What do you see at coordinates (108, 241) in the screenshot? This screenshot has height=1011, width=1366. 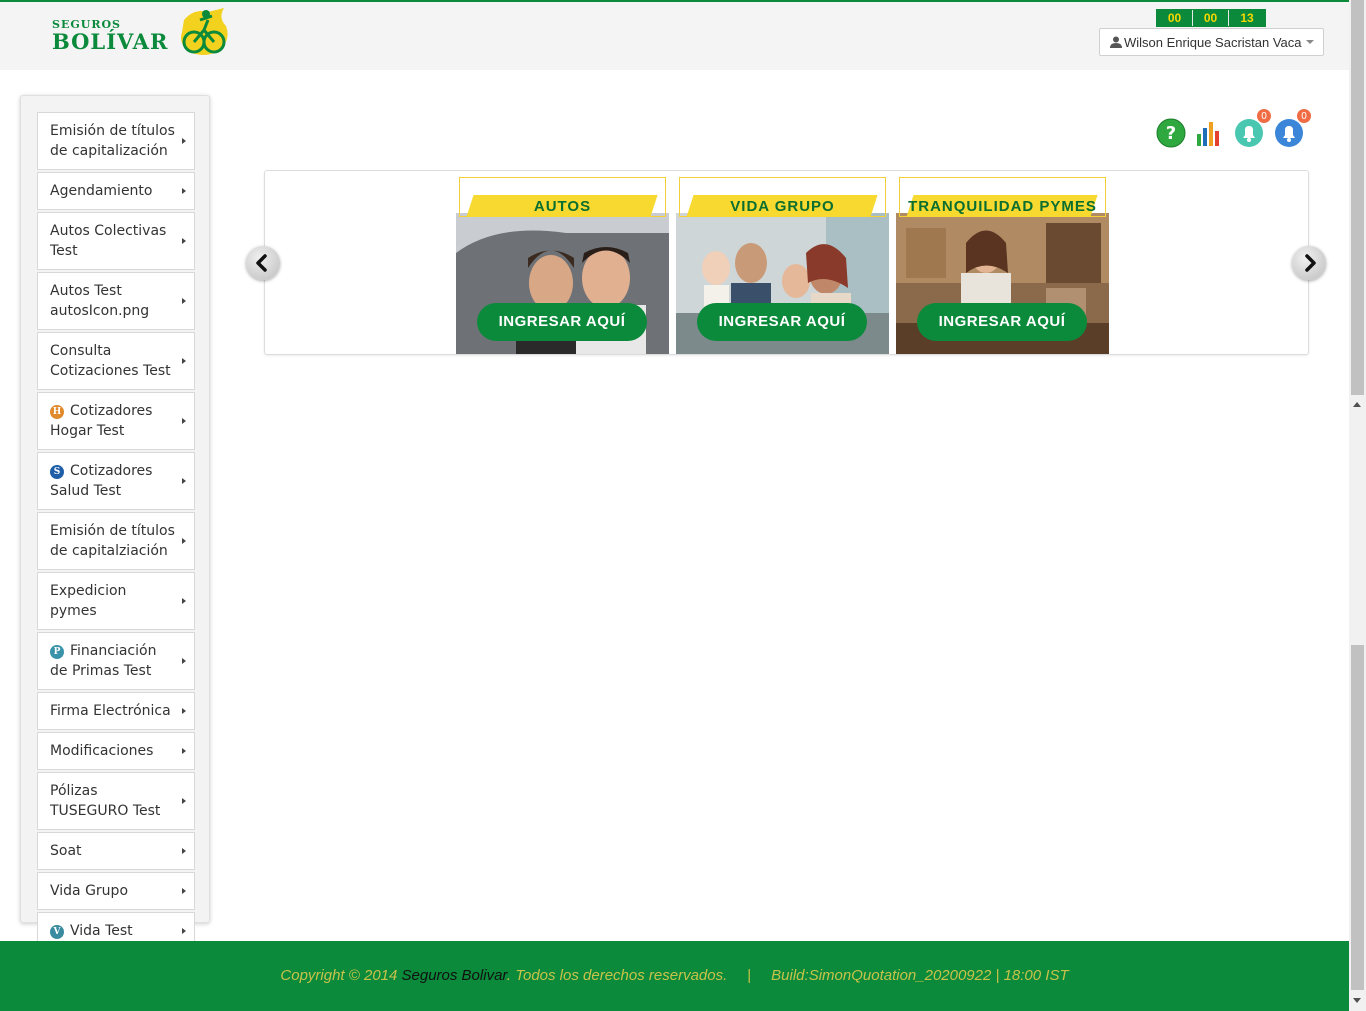 I see `sidebar-item-label: Autos Colectivas Test` at bounding box center [108, 241].